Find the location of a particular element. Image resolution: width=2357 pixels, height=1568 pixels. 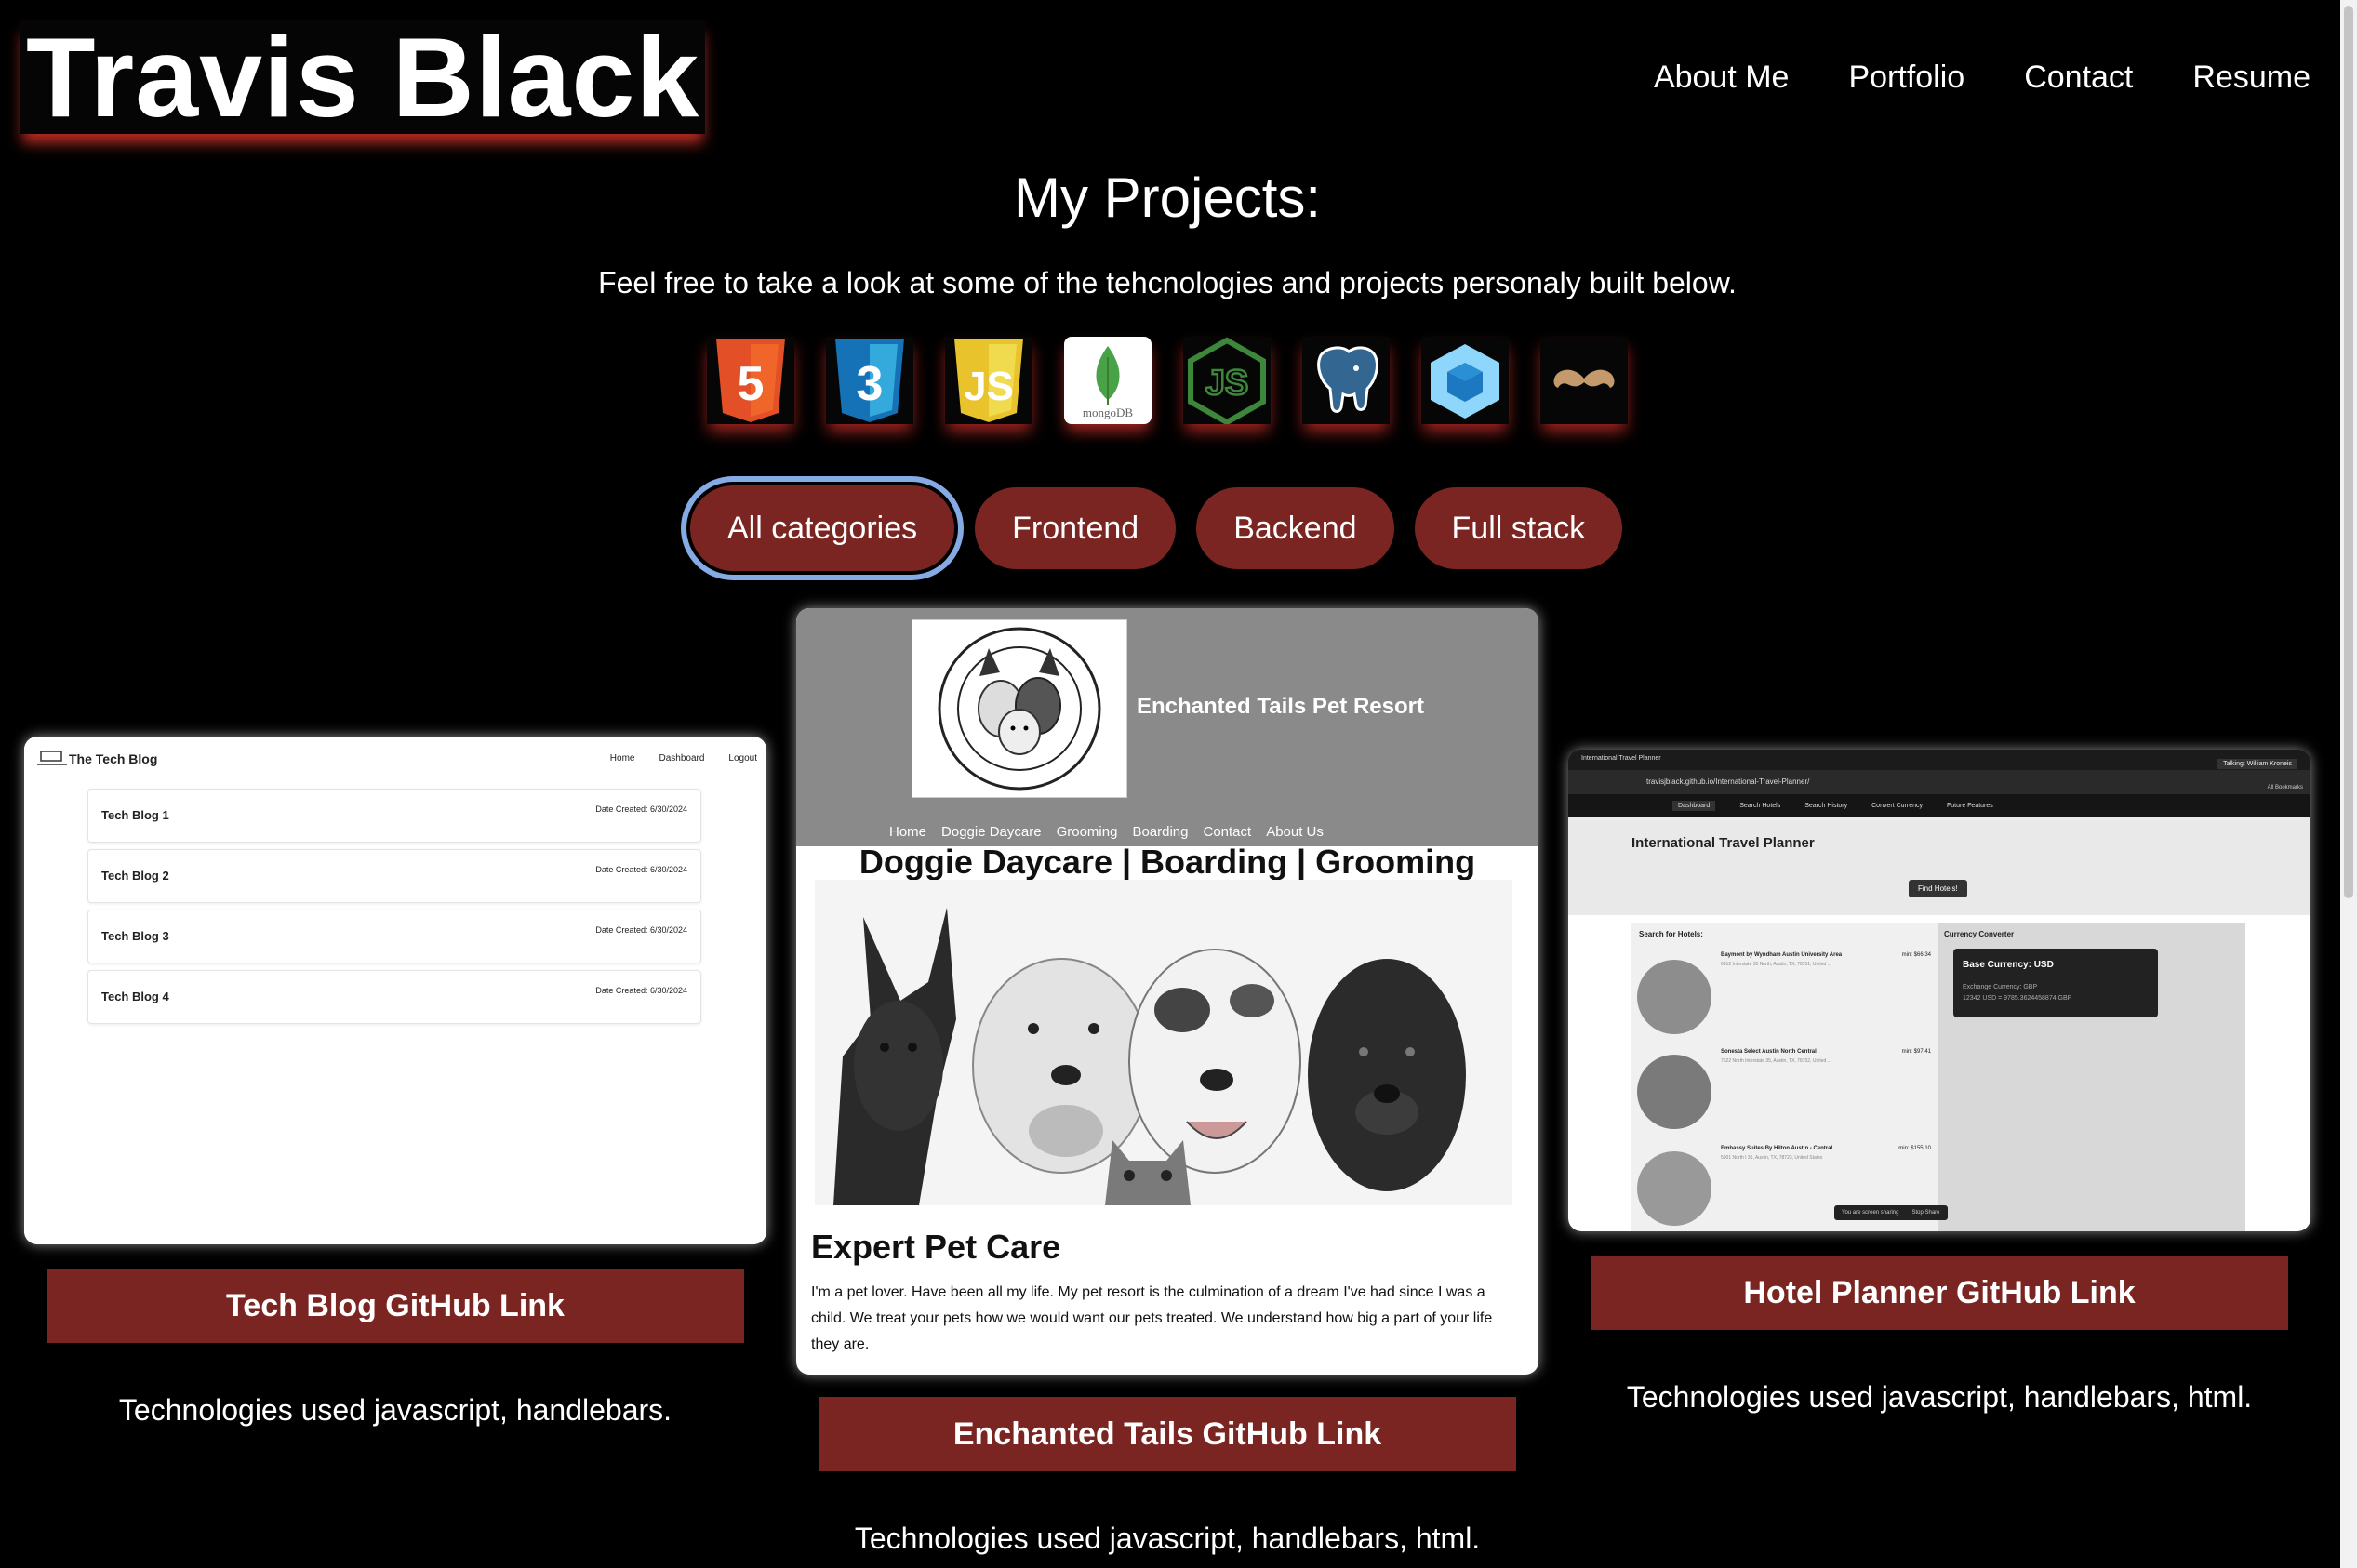

enchanted-tails-github-link: Enchanted Tails GitHub Link is located at coordinates (1167, 1434).